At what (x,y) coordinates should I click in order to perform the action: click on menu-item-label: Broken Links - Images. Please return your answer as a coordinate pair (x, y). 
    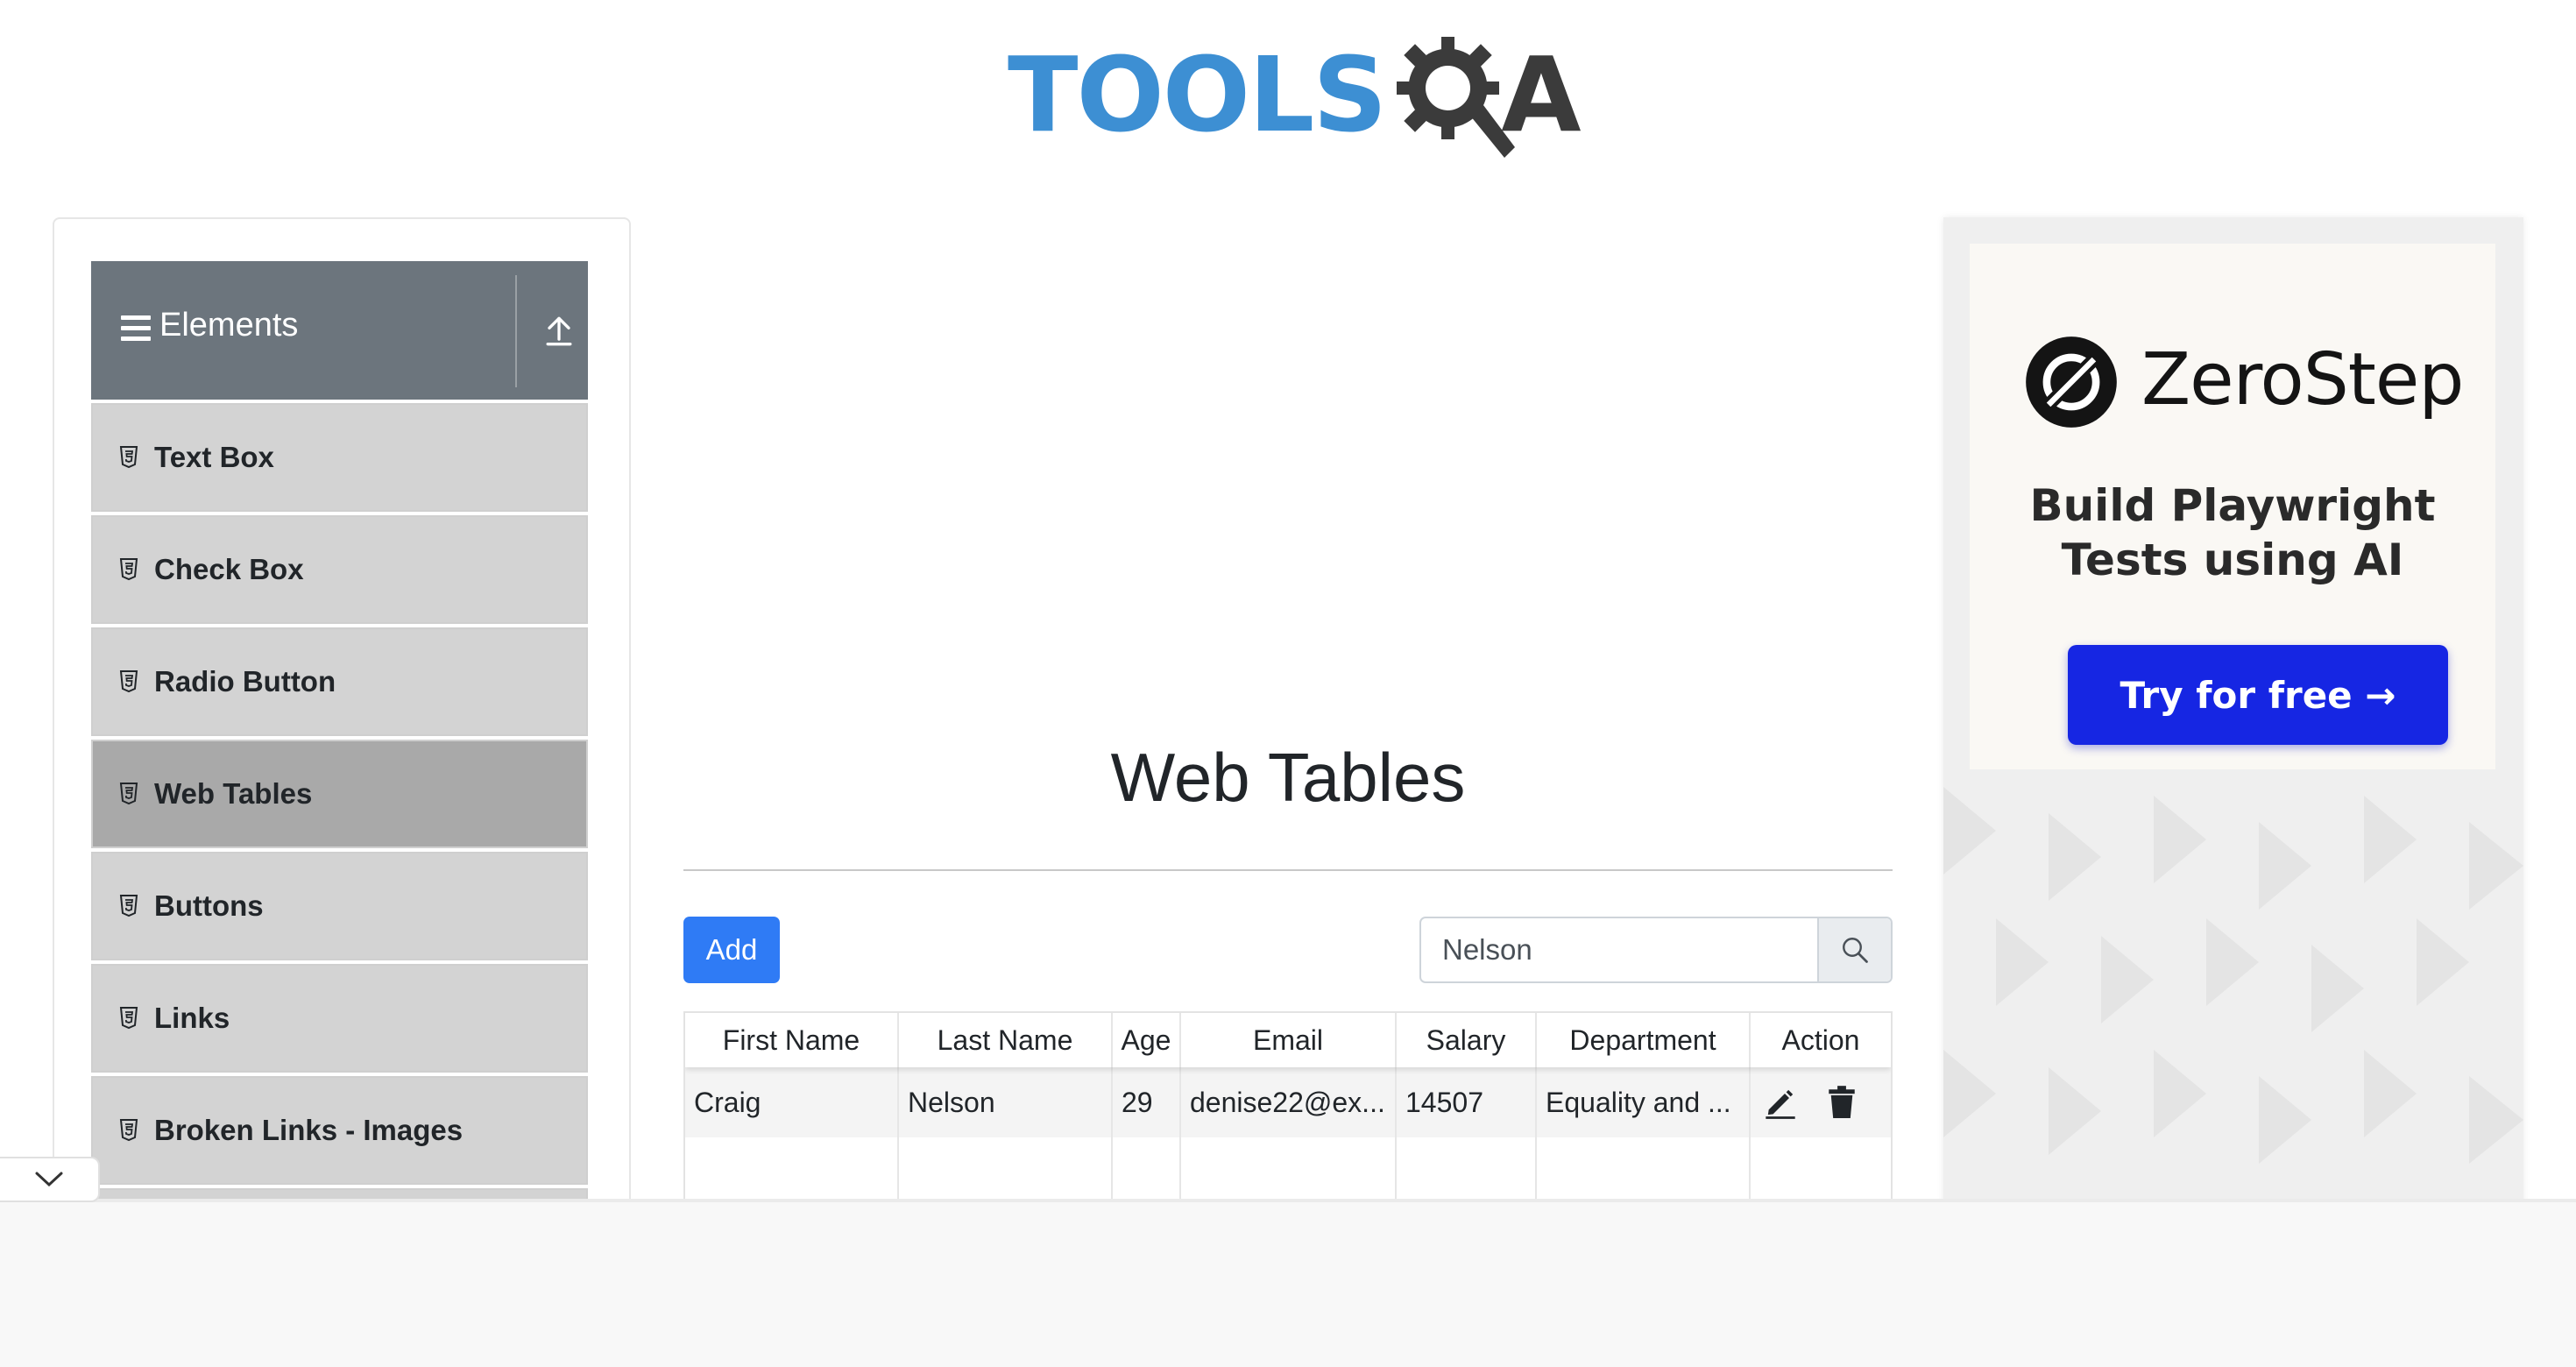
    Looking at the image, I should click on (309, 1130).